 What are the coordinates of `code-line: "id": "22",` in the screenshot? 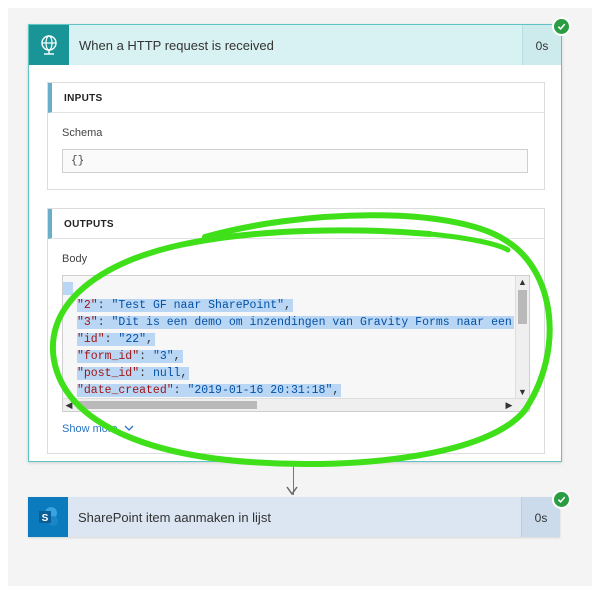 It's located at (289, 339).